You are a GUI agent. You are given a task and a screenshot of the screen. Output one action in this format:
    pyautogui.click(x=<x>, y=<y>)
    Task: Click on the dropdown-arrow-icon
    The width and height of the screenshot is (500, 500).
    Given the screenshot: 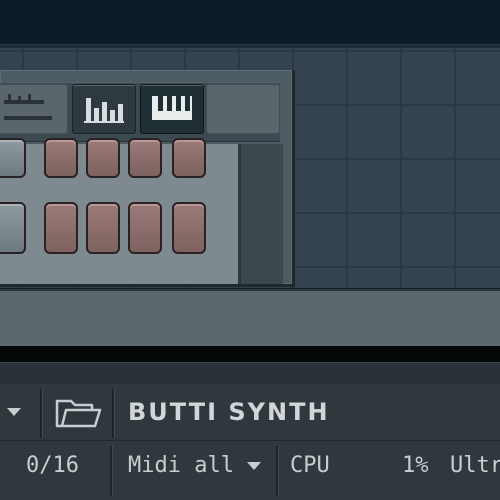 What is the action you would take?
    pyautogui.click(x=14, y=412)
    